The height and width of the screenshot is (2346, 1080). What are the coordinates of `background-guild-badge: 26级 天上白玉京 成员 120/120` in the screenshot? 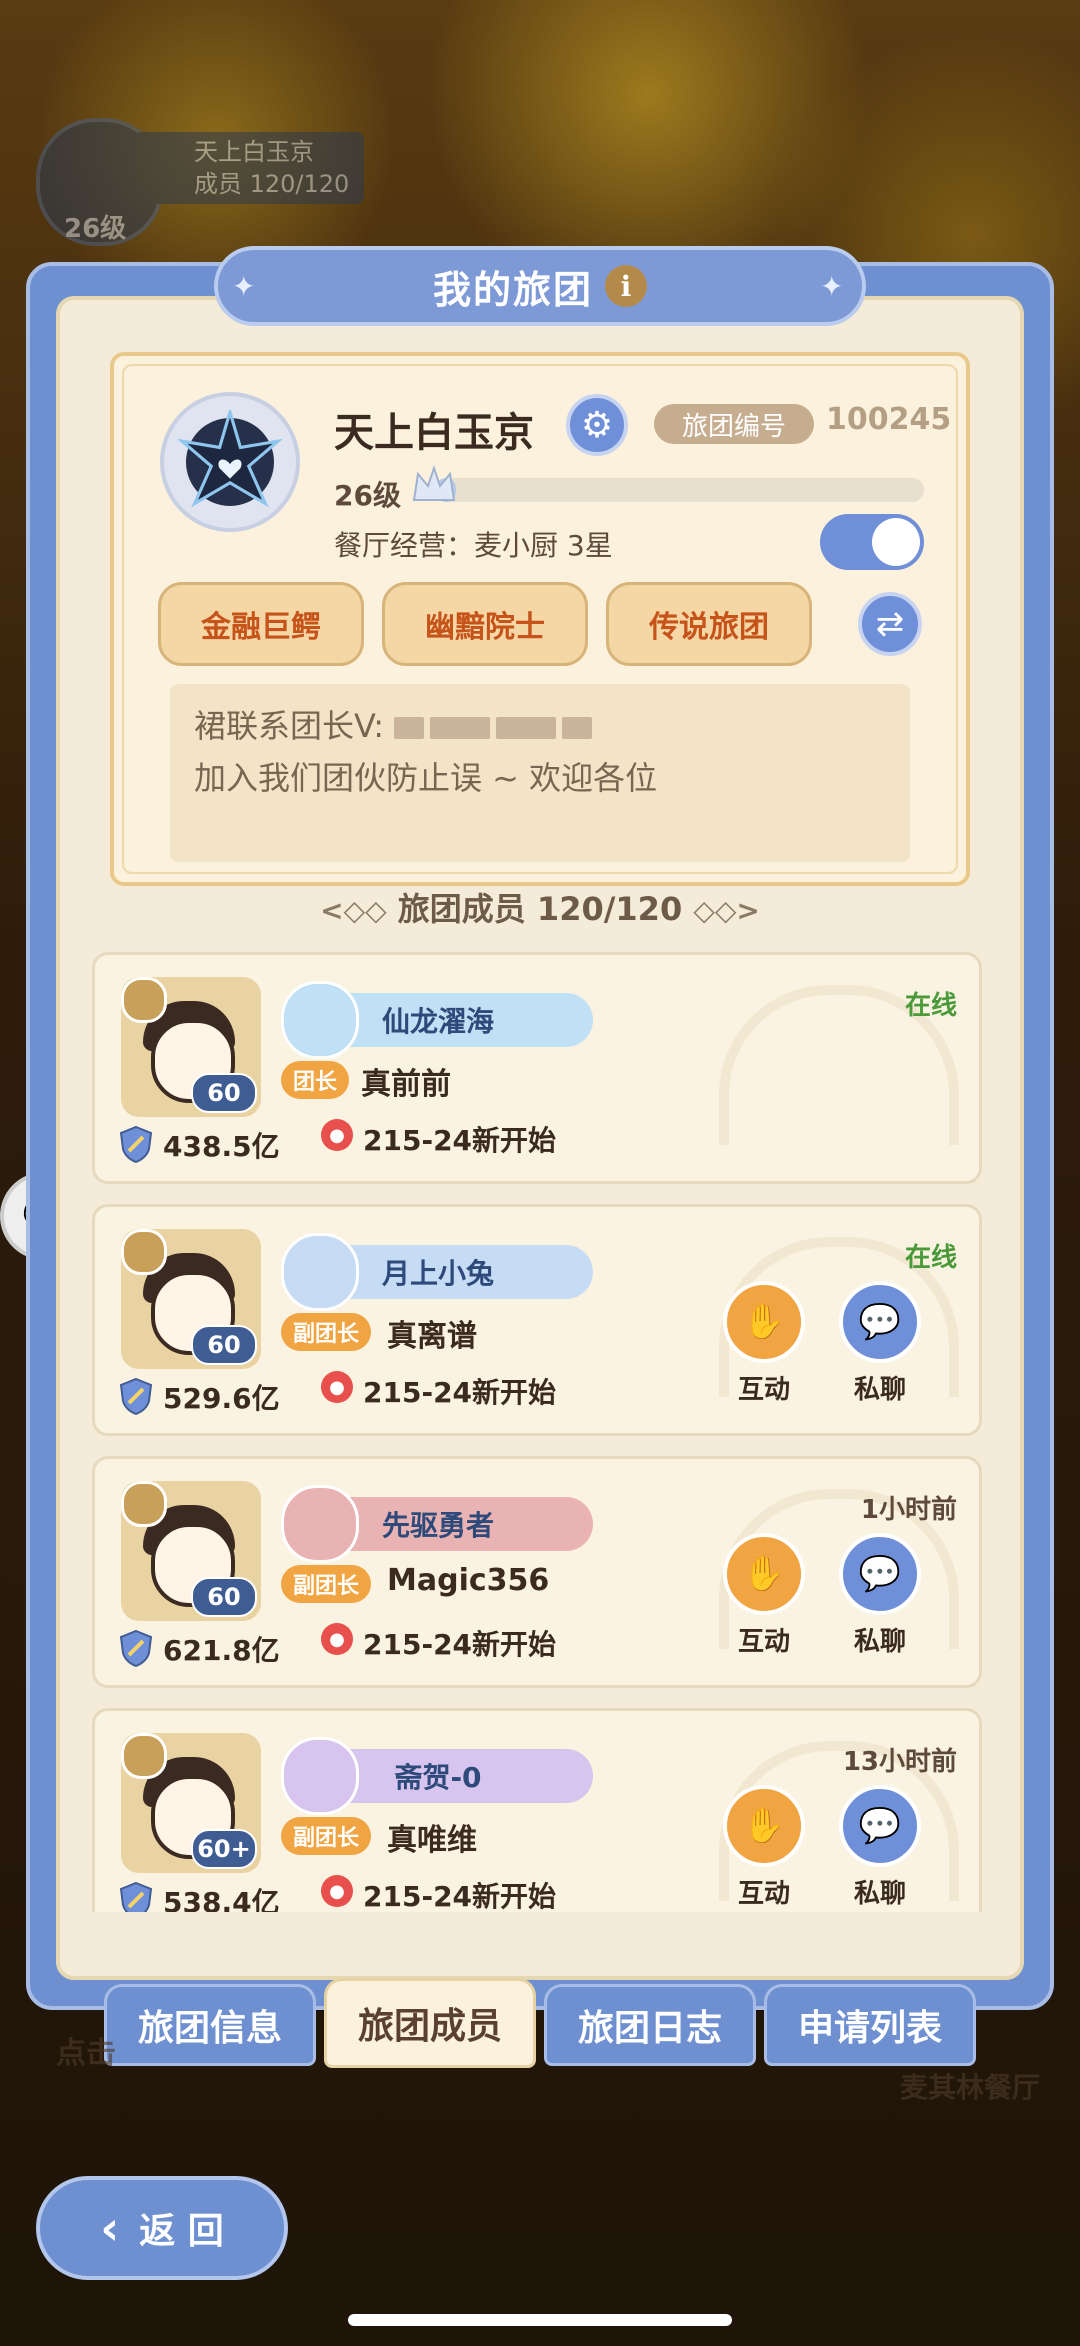 It's located at (194, 182).